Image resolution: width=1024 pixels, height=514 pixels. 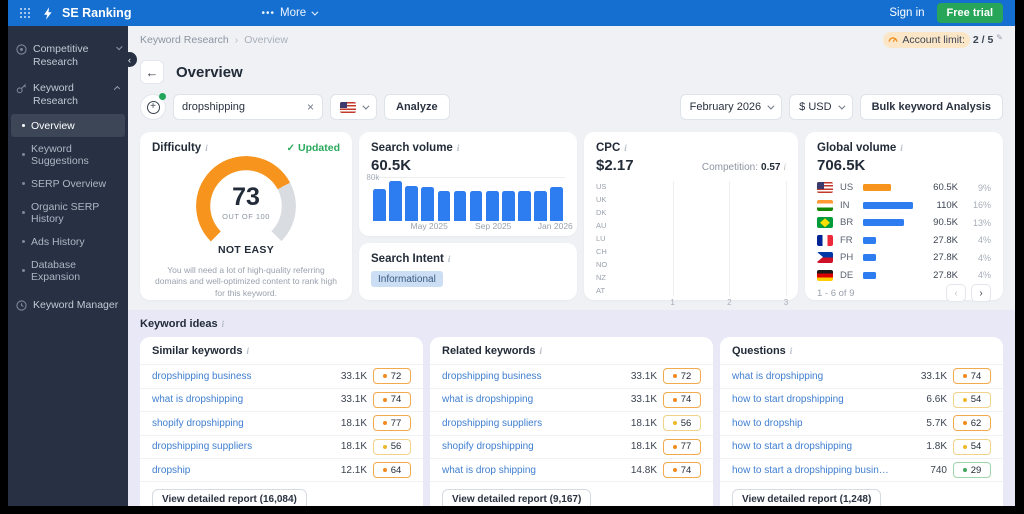 What do you see at coordinates (391, 165) in the screenshot?
I see `search-volume-value: 60.5K` at bounding box center [391, 165].